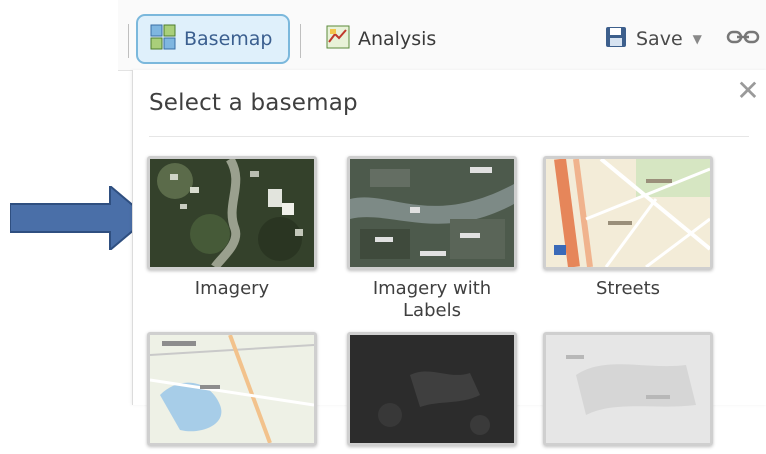 Image resolution: width=766 pixels, height=454 pixels. I want to click on basemap-tile-imagery-with-labels: Imagery with Labels, so click(432, 239).